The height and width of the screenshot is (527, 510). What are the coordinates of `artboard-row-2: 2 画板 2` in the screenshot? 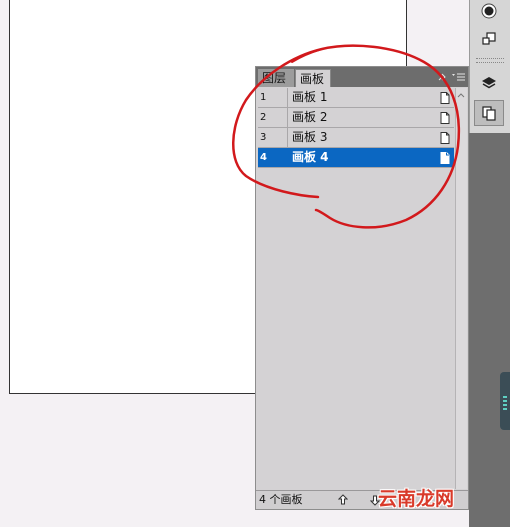 It's located at (356, 118).